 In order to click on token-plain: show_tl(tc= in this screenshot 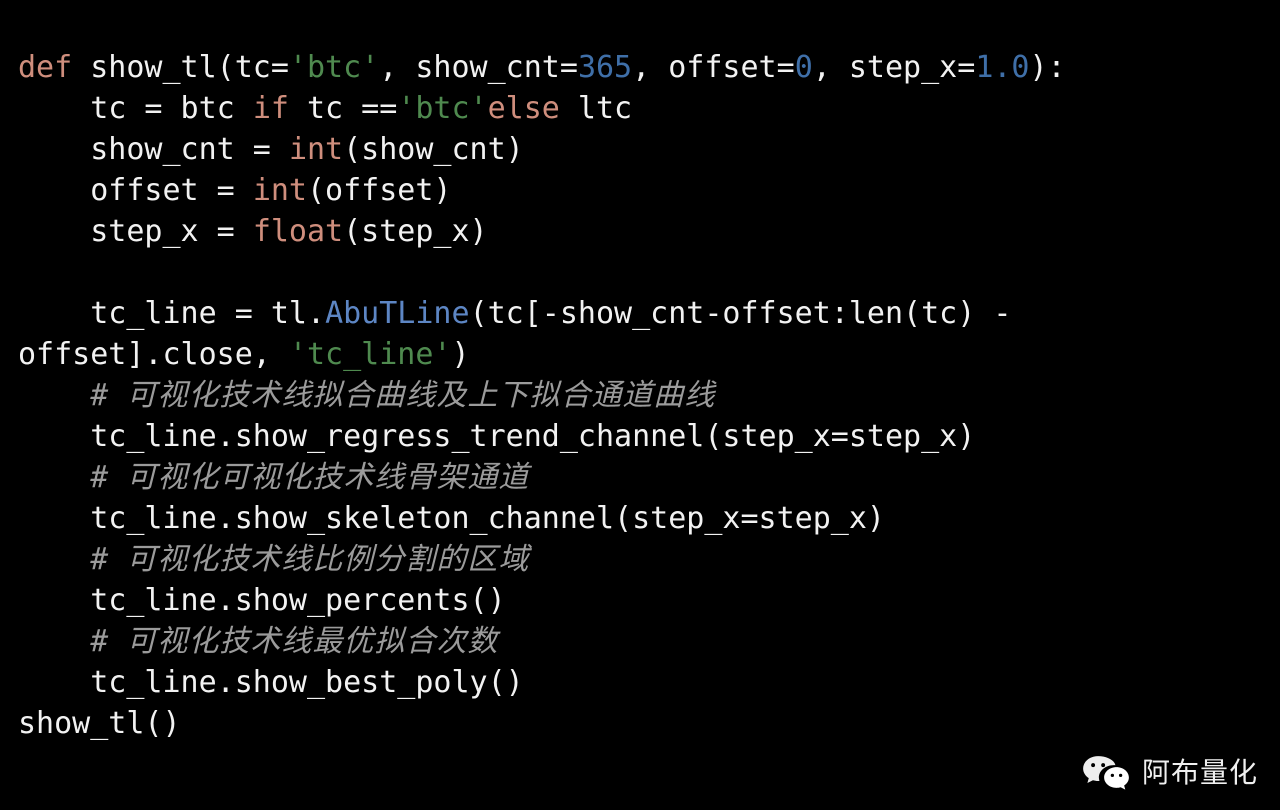, I will do `click(180, 67)`.